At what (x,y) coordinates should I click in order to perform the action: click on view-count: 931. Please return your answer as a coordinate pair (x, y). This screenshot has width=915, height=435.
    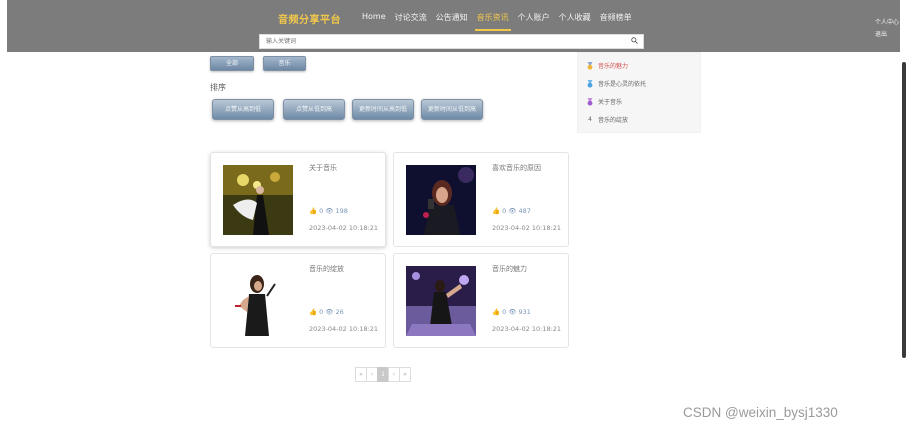
    Looking at the image, I should click on (524, 312).